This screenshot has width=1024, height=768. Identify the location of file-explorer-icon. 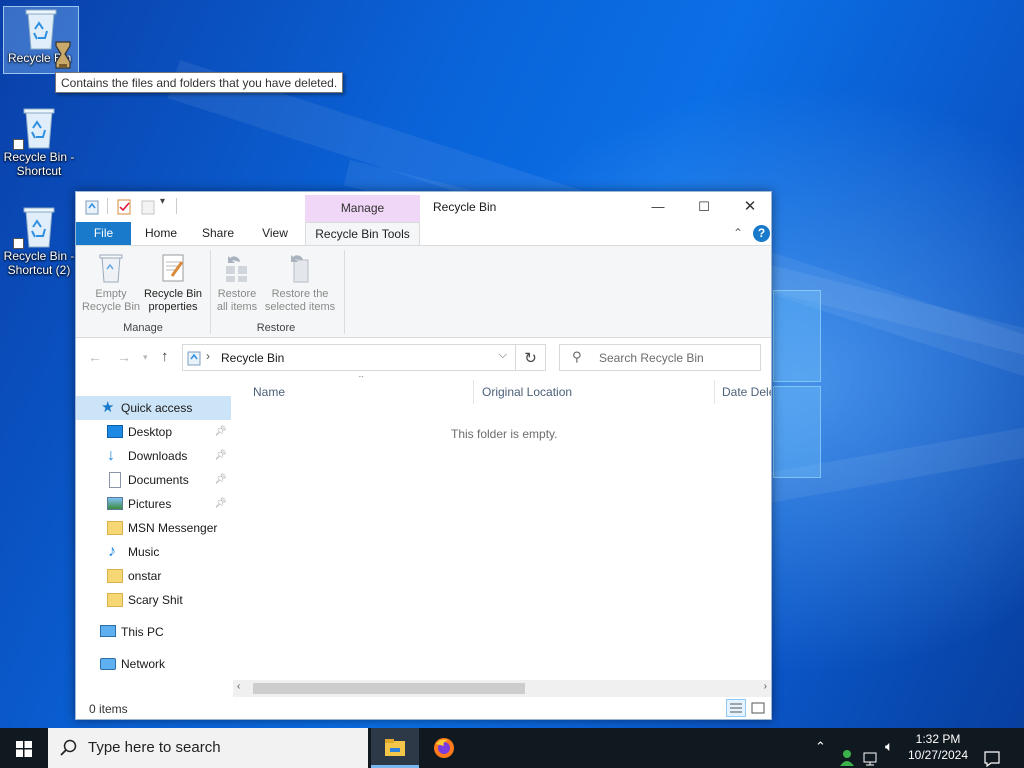
(395, 747).